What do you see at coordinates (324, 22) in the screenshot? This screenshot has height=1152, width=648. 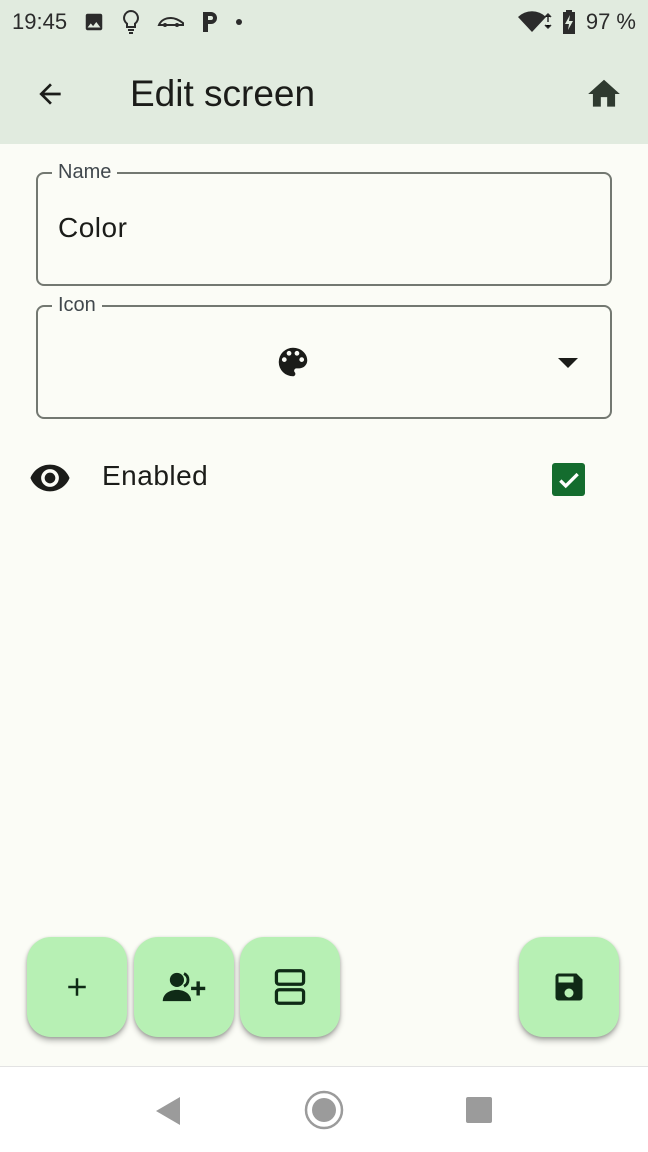 I see `status-bar: 19:45 97 %` at bounding box center [324, 22].